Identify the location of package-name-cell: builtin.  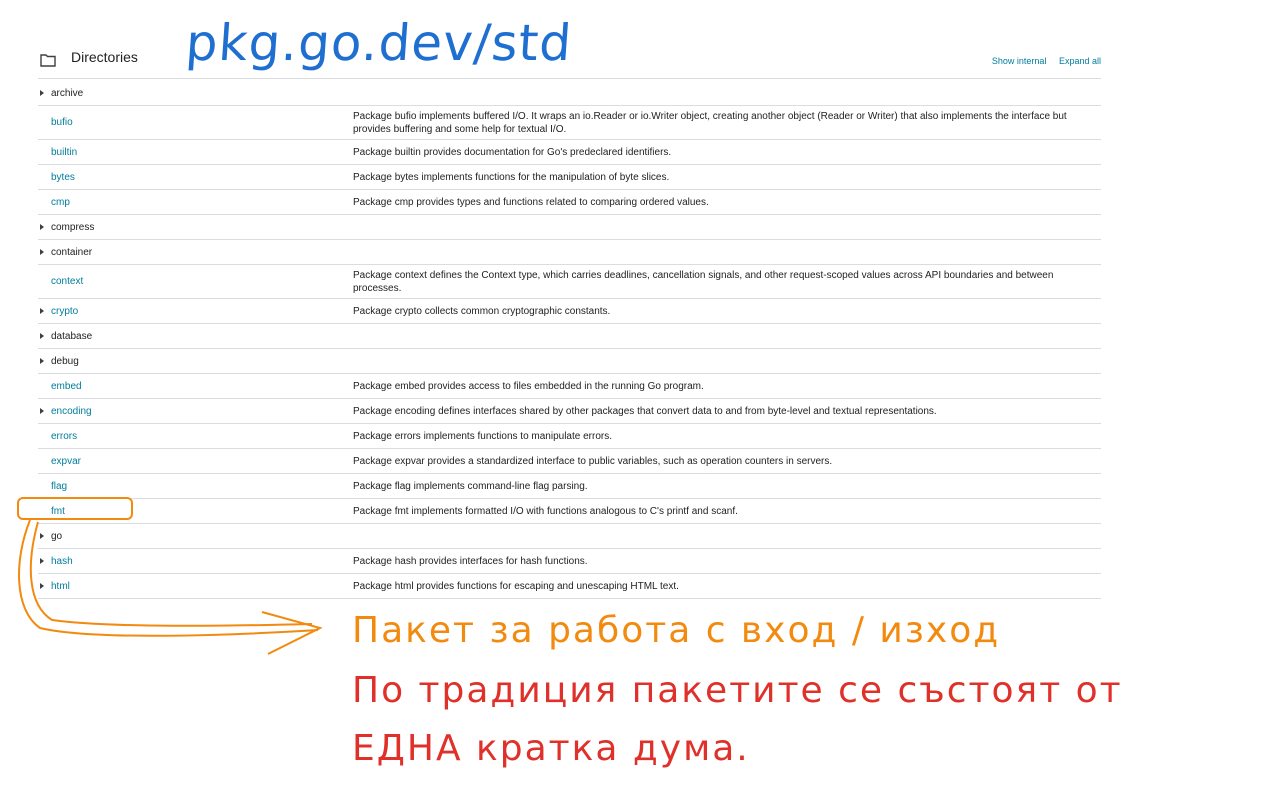
(195, 152).